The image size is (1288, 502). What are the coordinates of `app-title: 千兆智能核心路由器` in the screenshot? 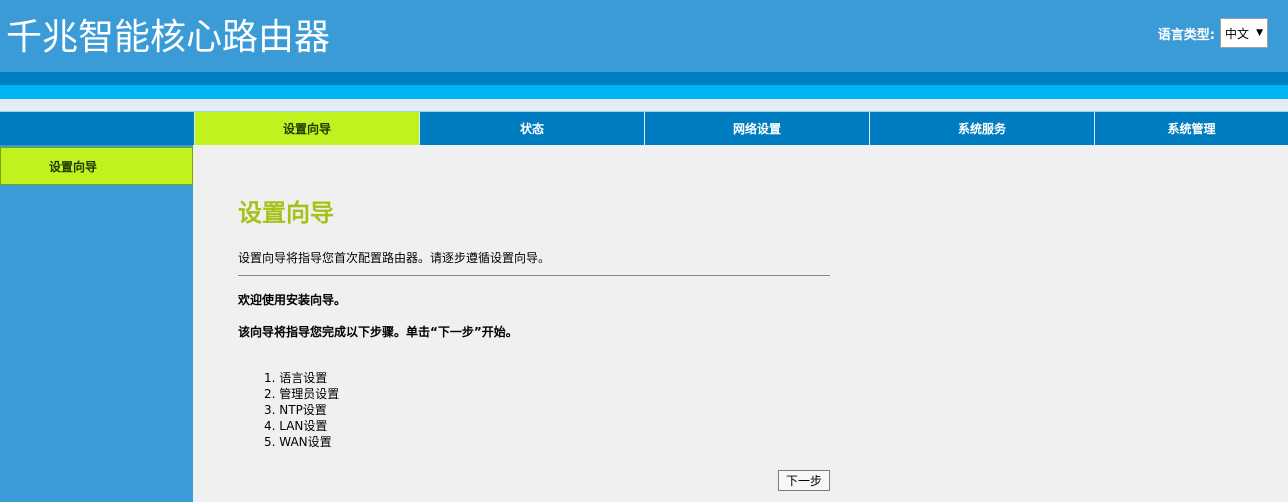 It's located at (168, 37).